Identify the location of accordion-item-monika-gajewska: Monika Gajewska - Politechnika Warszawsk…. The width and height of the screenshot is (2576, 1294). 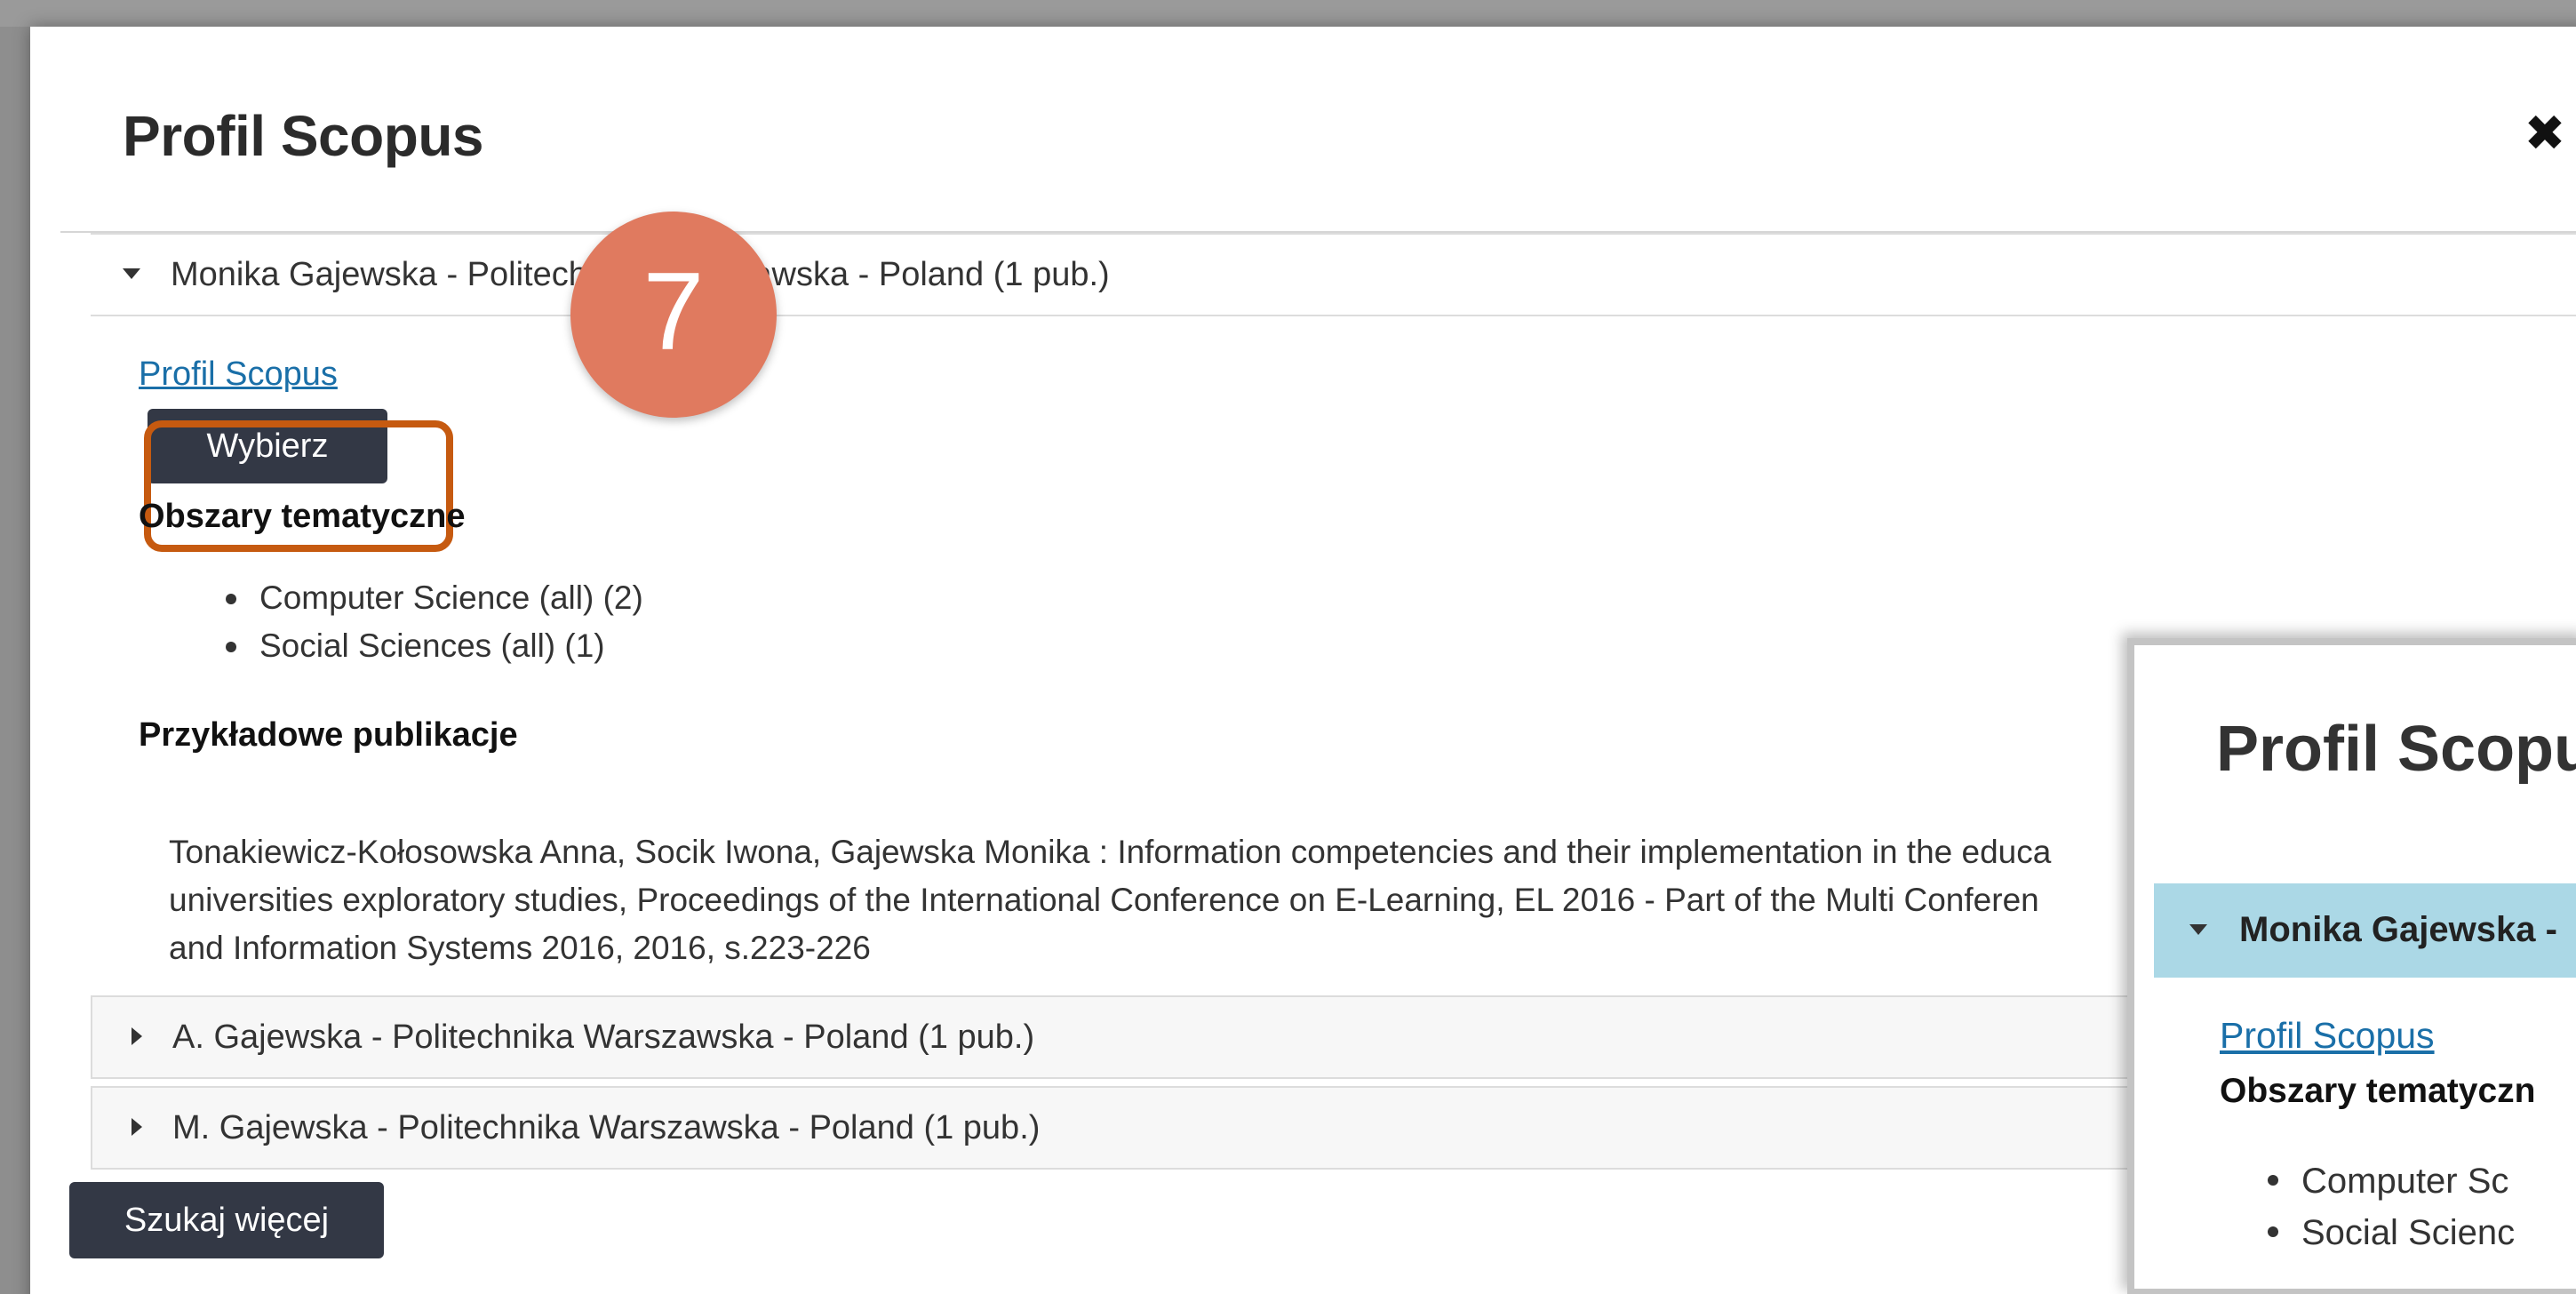
(1334, 274).